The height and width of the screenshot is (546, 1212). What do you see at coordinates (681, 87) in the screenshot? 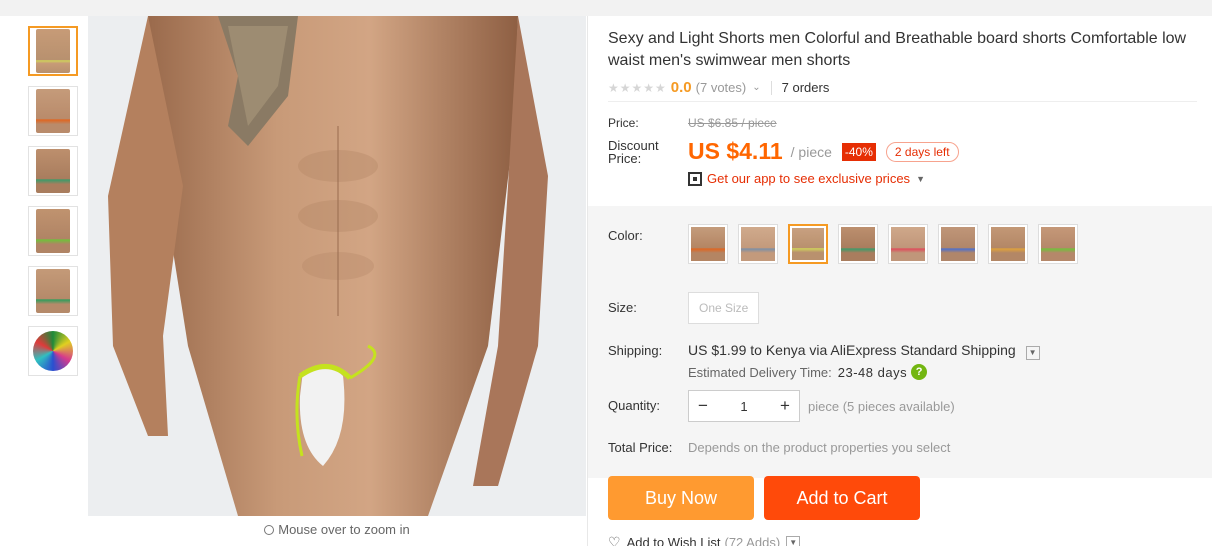
I see `rating-value: 0.0` at bounding box center [681, 87].